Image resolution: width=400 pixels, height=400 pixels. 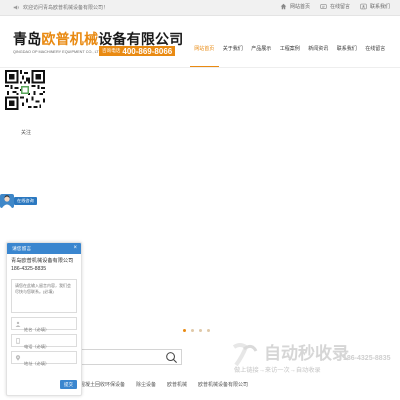 I want to click on search-input, so click(x=120, y=357).